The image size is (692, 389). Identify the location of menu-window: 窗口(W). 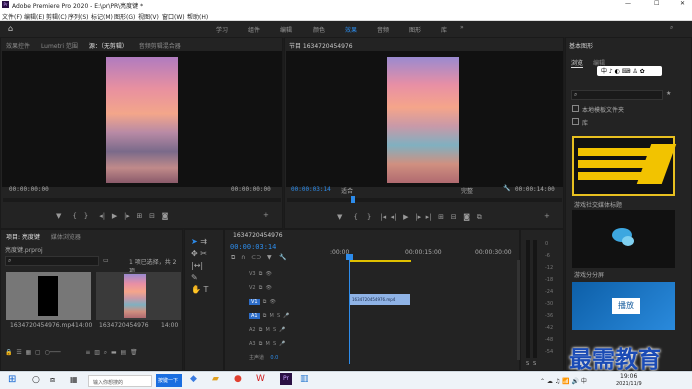
(173, 16).